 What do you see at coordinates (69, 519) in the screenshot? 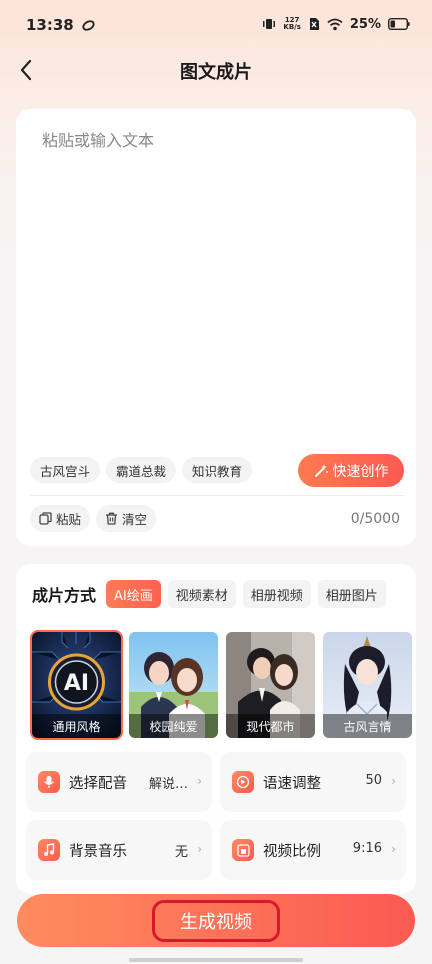
I see `paste-label: 粘贴` at bounding box center [69, 519].